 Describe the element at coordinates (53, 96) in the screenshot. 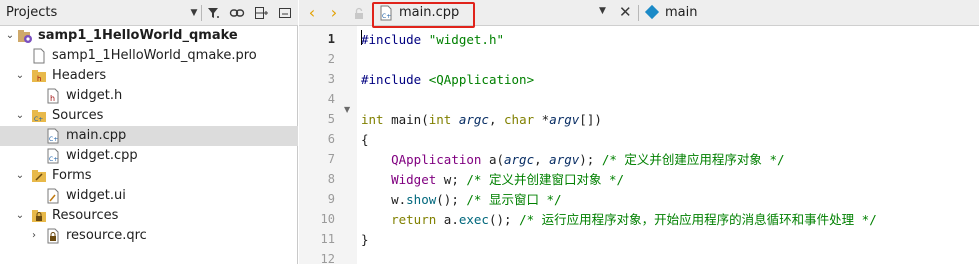

I see `header-file-icon: h` at that location.